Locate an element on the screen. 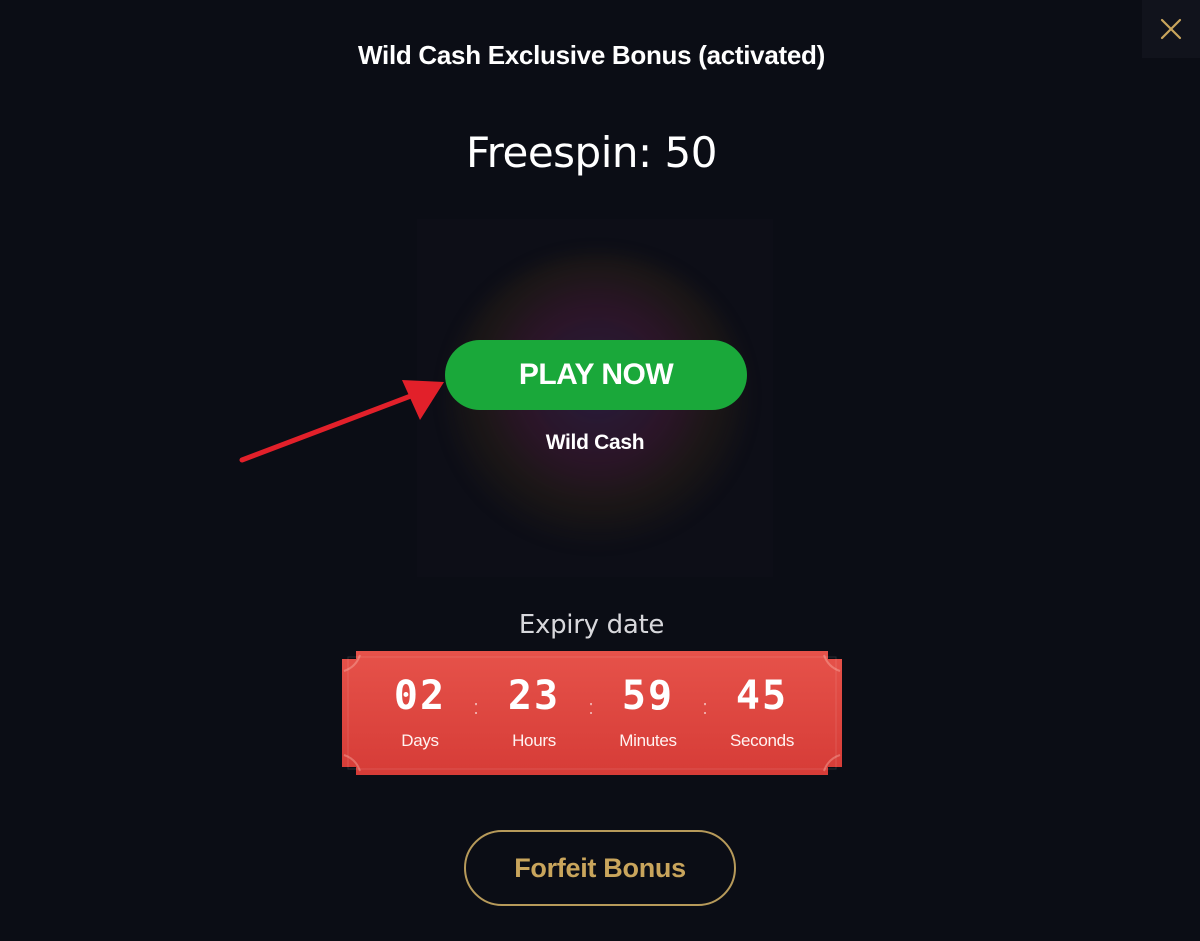 The width and height of the screenshot is (1200, 941). countdown-days: 02 Days is located at coordinates (420, 712).